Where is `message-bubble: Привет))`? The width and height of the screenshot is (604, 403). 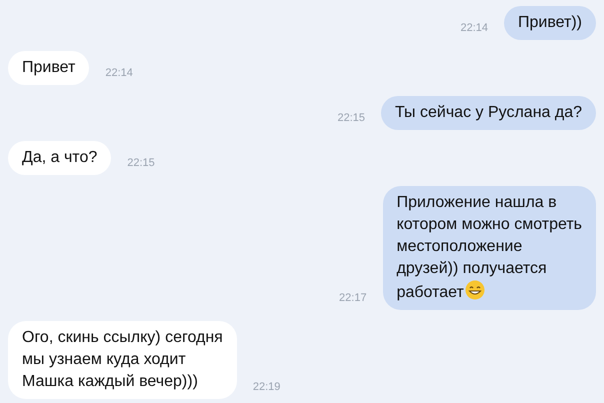
message-bubble: Привет)) is located at coordinates (550, 23).